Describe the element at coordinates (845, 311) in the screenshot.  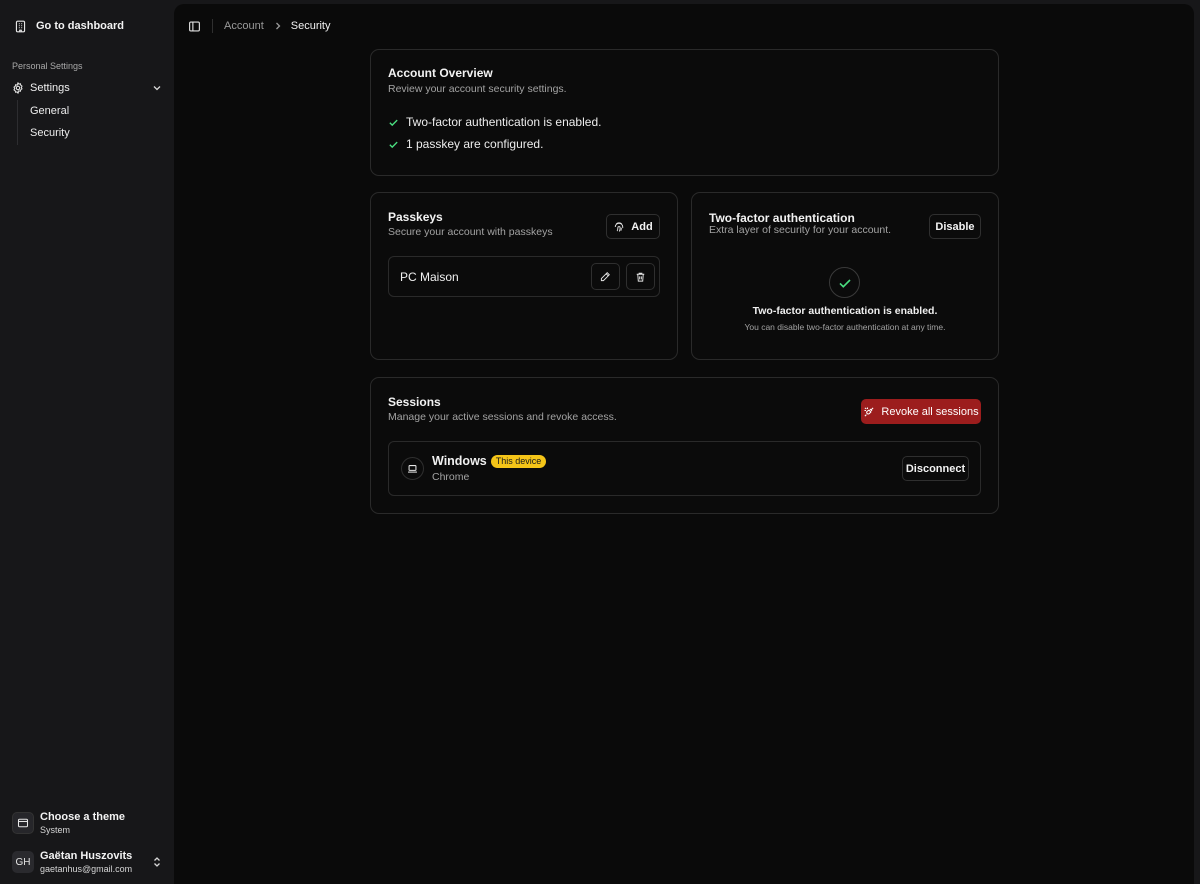
I see `two-factor-status: Two-factor authentication is enabled.` at that location.